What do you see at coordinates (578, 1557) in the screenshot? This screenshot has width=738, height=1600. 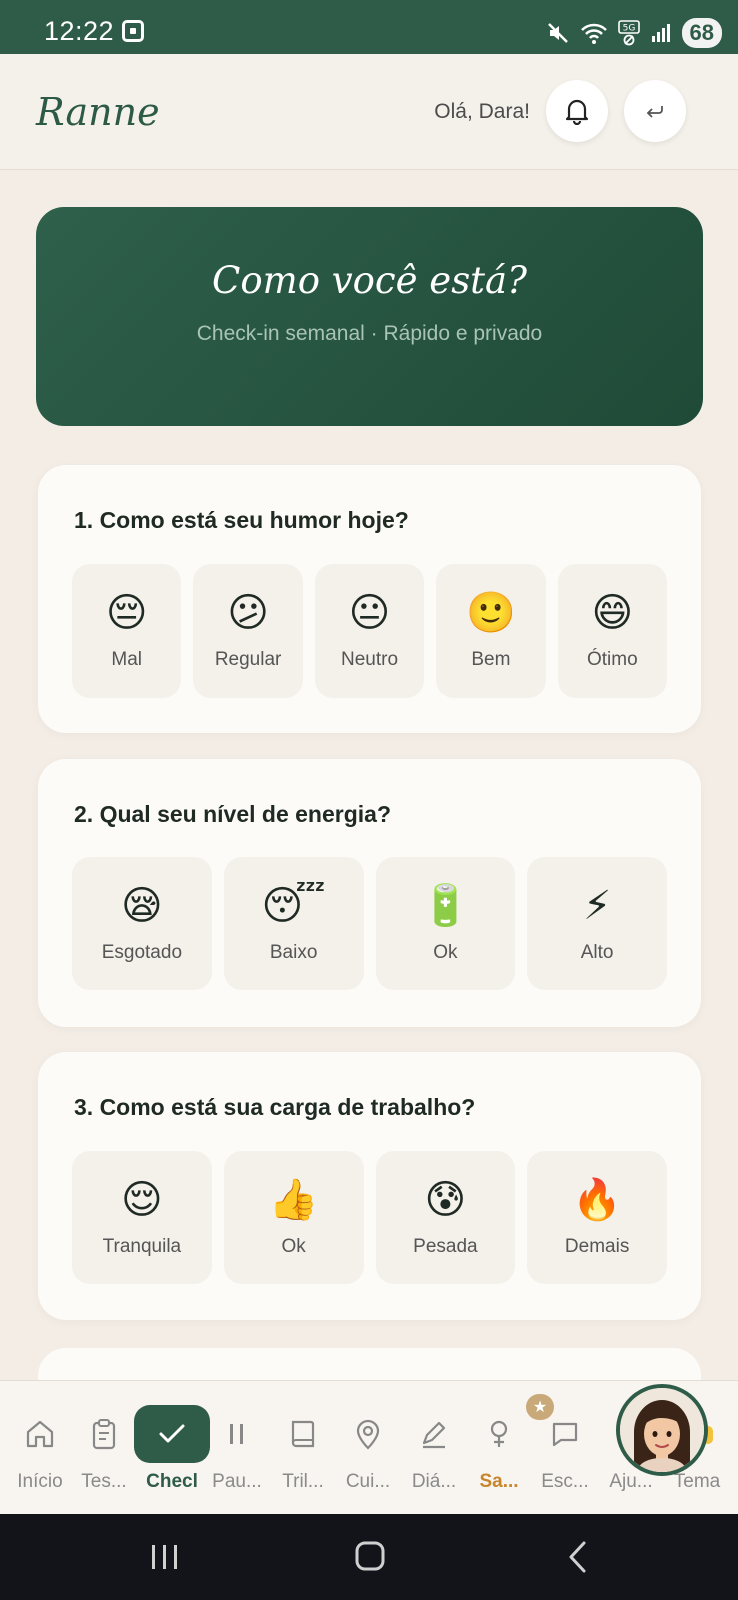 I see `back-icon` at bounding box center [578, 1557].